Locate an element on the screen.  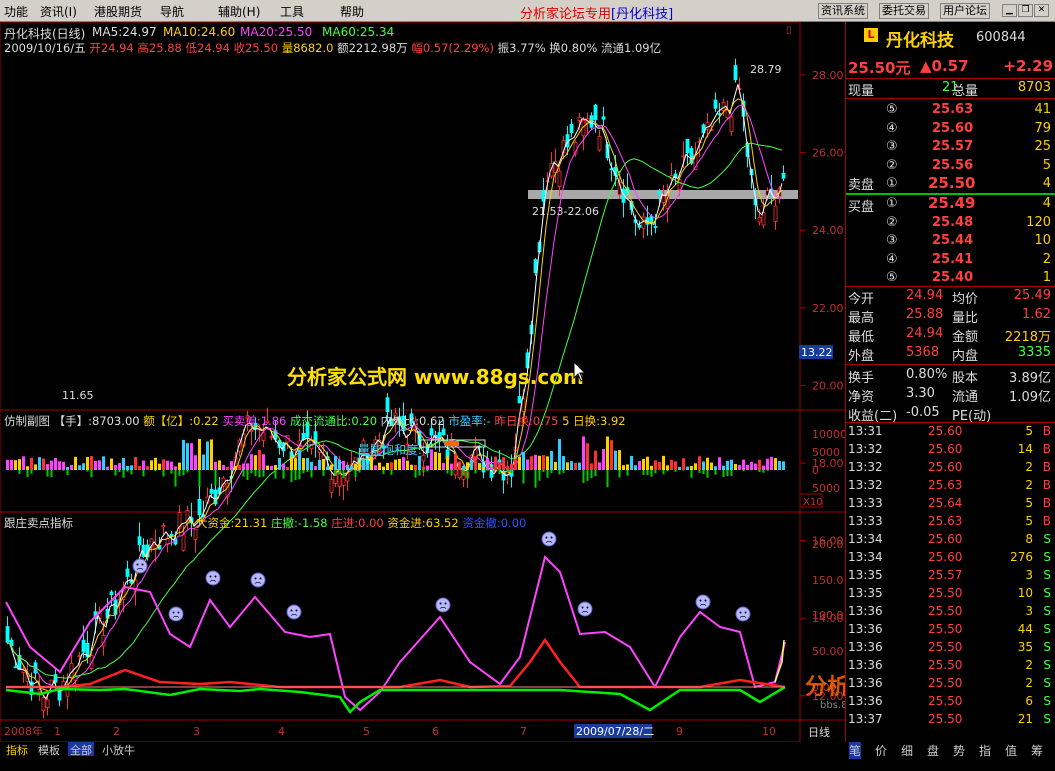
minimize-icon: ▁ is located at coordinates (1009, 10).